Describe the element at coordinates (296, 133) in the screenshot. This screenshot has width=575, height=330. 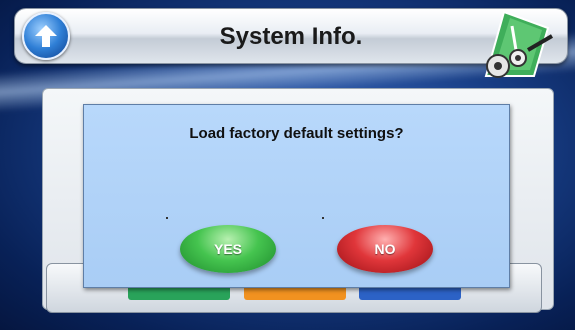
I see `dialog-message: Load factory default settings?` at that location.